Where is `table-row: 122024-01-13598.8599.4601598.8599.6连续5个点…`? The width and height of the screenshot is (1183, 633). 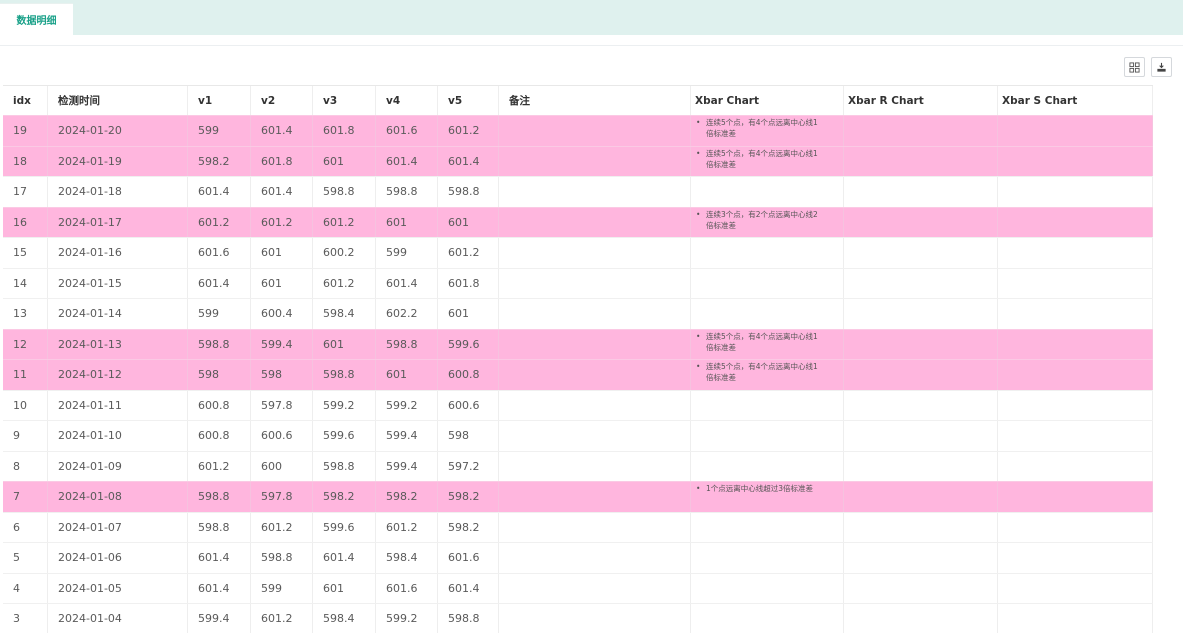
table-row: 122024-01-13598.8599.4601598.8599.6连续5个点… is located at coordinates (578, 343).